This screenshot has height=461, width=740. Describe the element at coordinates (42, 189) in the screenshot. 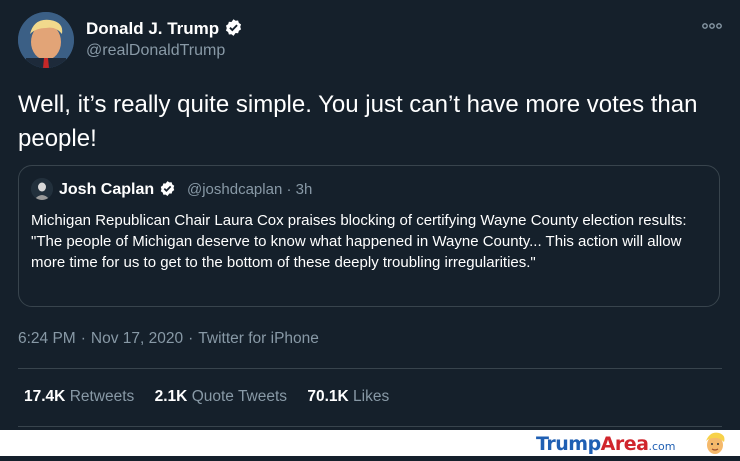

I see `quoted-avatar` at that location.